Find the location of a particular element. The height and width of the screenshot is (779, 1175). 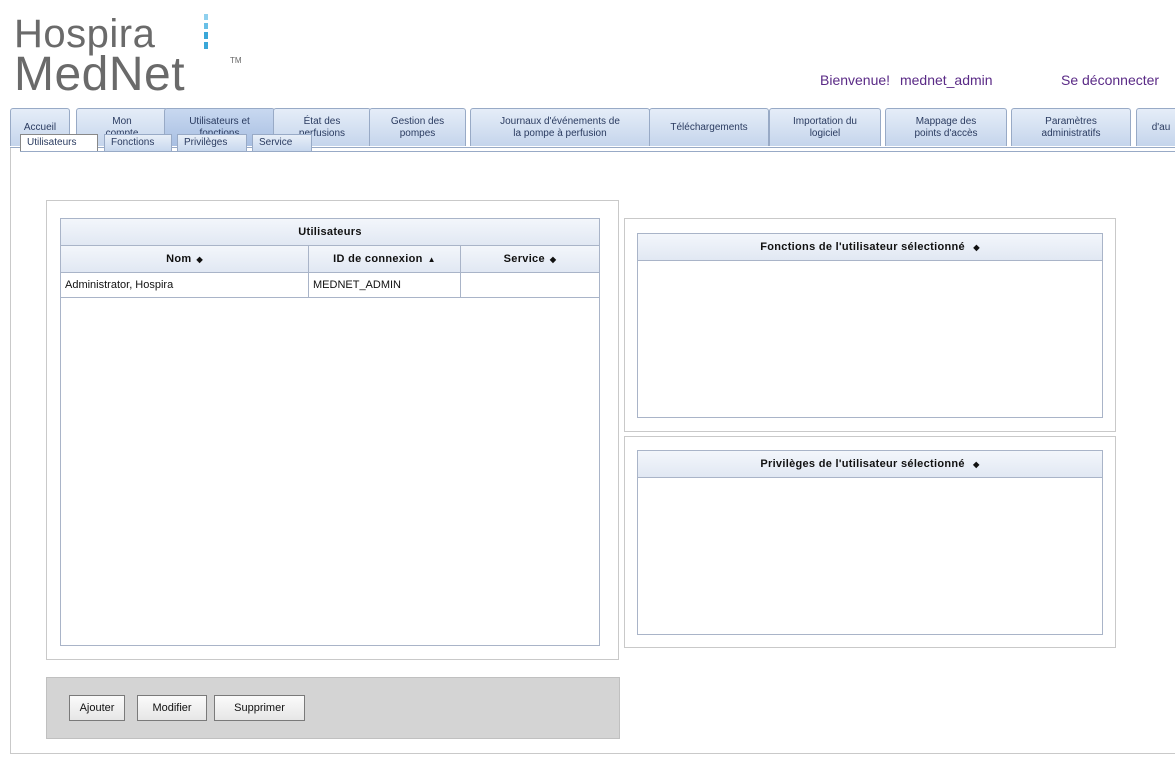

column-service: Service ◆ is located at coordinates (530, 259).